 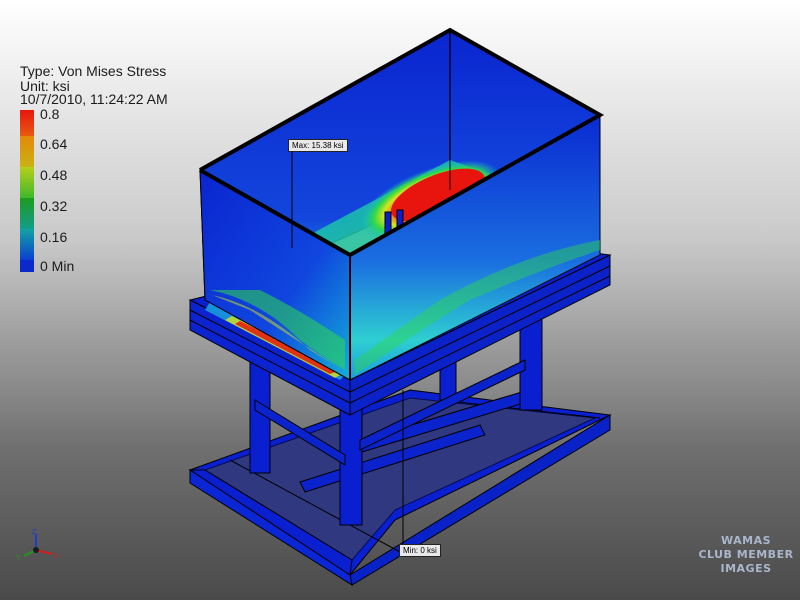 What do you see at coordinates (746, 568) in the screenshot?
I see `watermark-line-3: IMAGES` at bounding box center [746, 568].